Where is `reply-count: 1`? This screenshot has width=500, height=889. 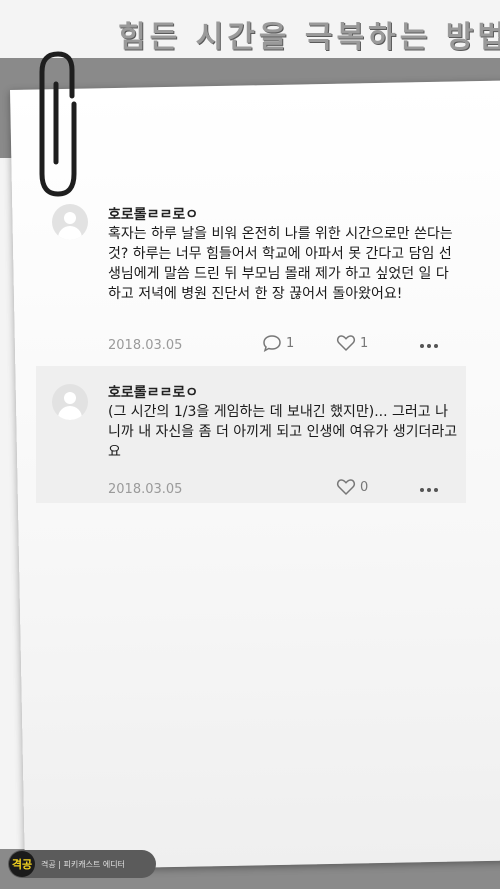
reply-count: 1 is located at coordinates (290, 343).